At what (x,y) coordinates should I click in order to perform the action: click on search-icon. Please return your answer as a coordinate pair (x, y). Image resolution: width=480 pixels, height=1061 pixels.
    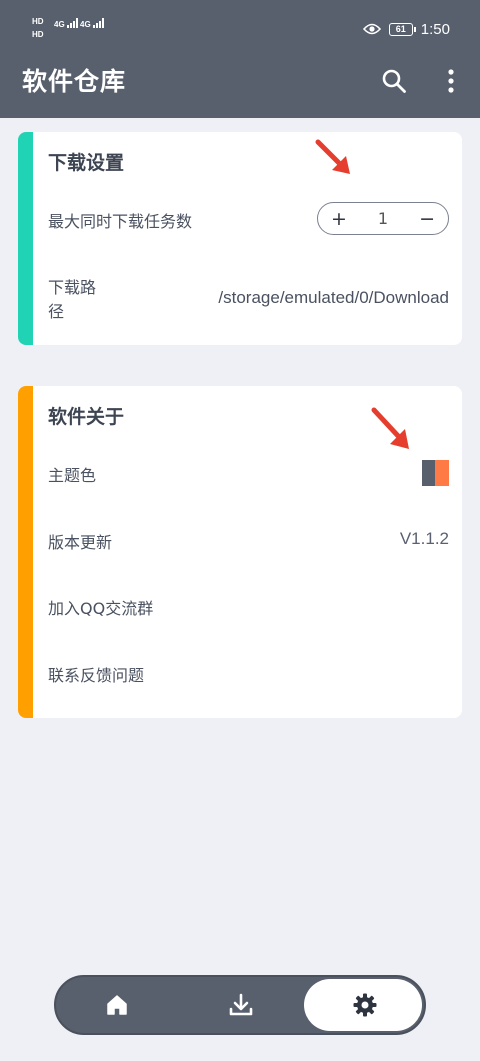
    Looking at the image, I should click on (394, 81).